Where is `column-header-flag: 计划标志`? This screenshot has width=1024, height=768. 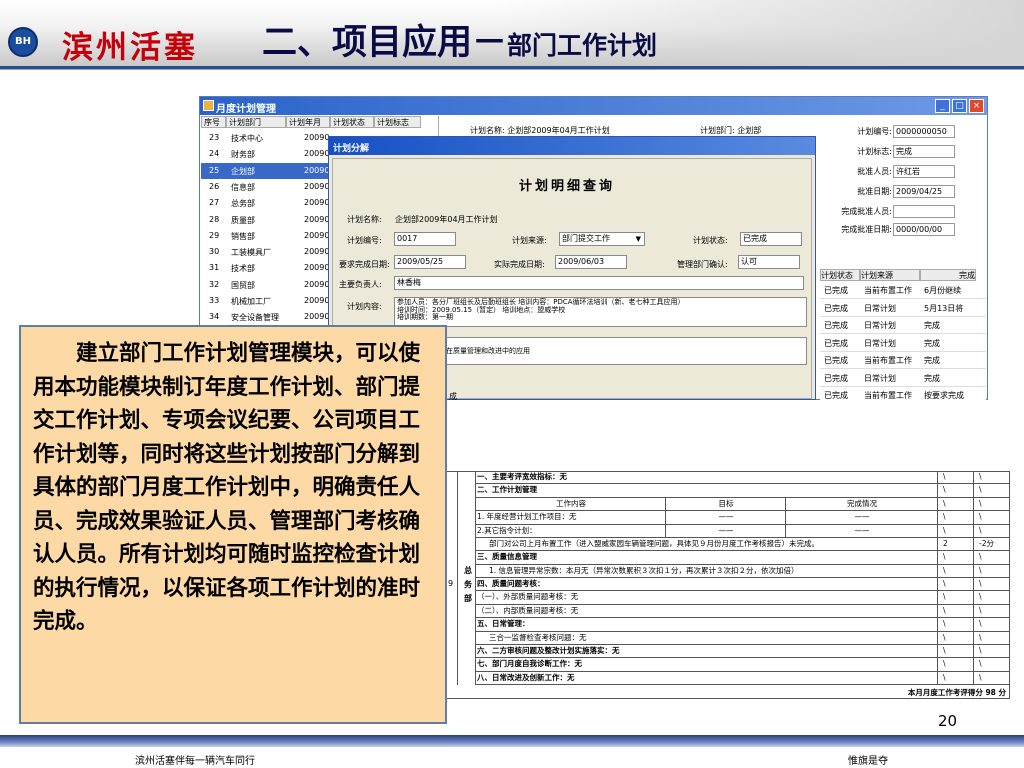 column-header-flag: 计划标志 is located at coordinates (397, 122).